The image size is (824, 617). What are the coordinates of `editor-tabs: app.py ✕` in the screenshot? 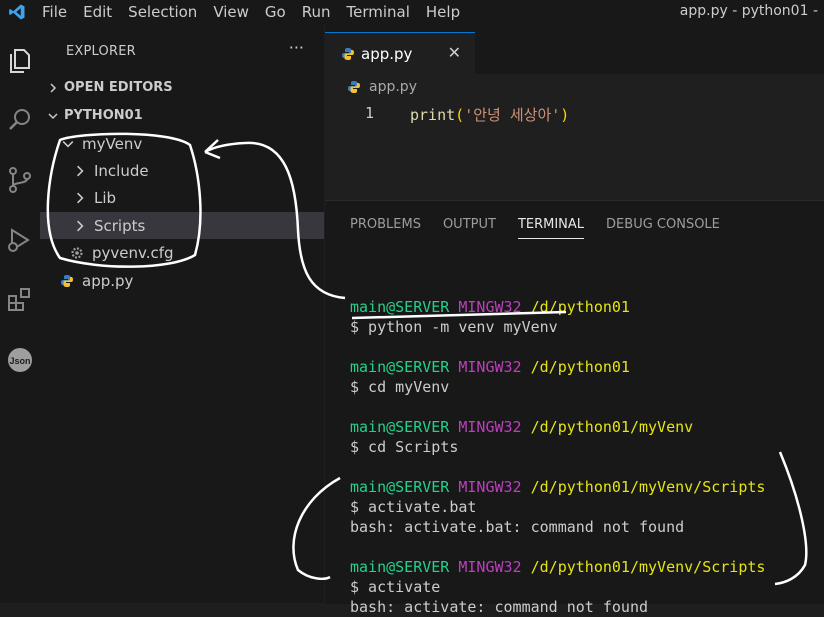 It's located at (574, 49).